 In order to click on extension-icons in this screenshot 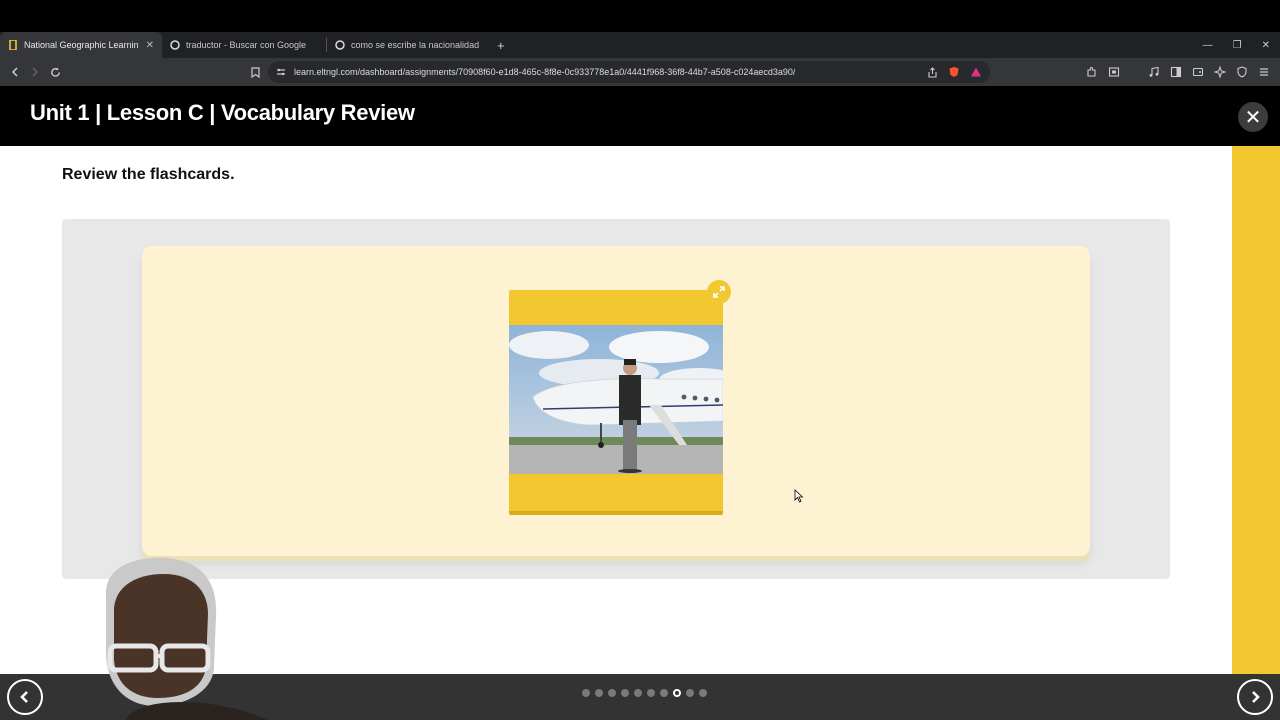, I will do `click(1178, 72)`.